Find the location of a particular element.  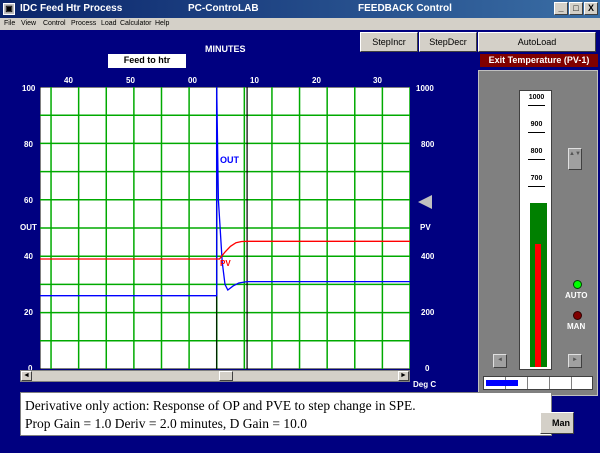

man-button: Man is located at coordinates (557, 423).